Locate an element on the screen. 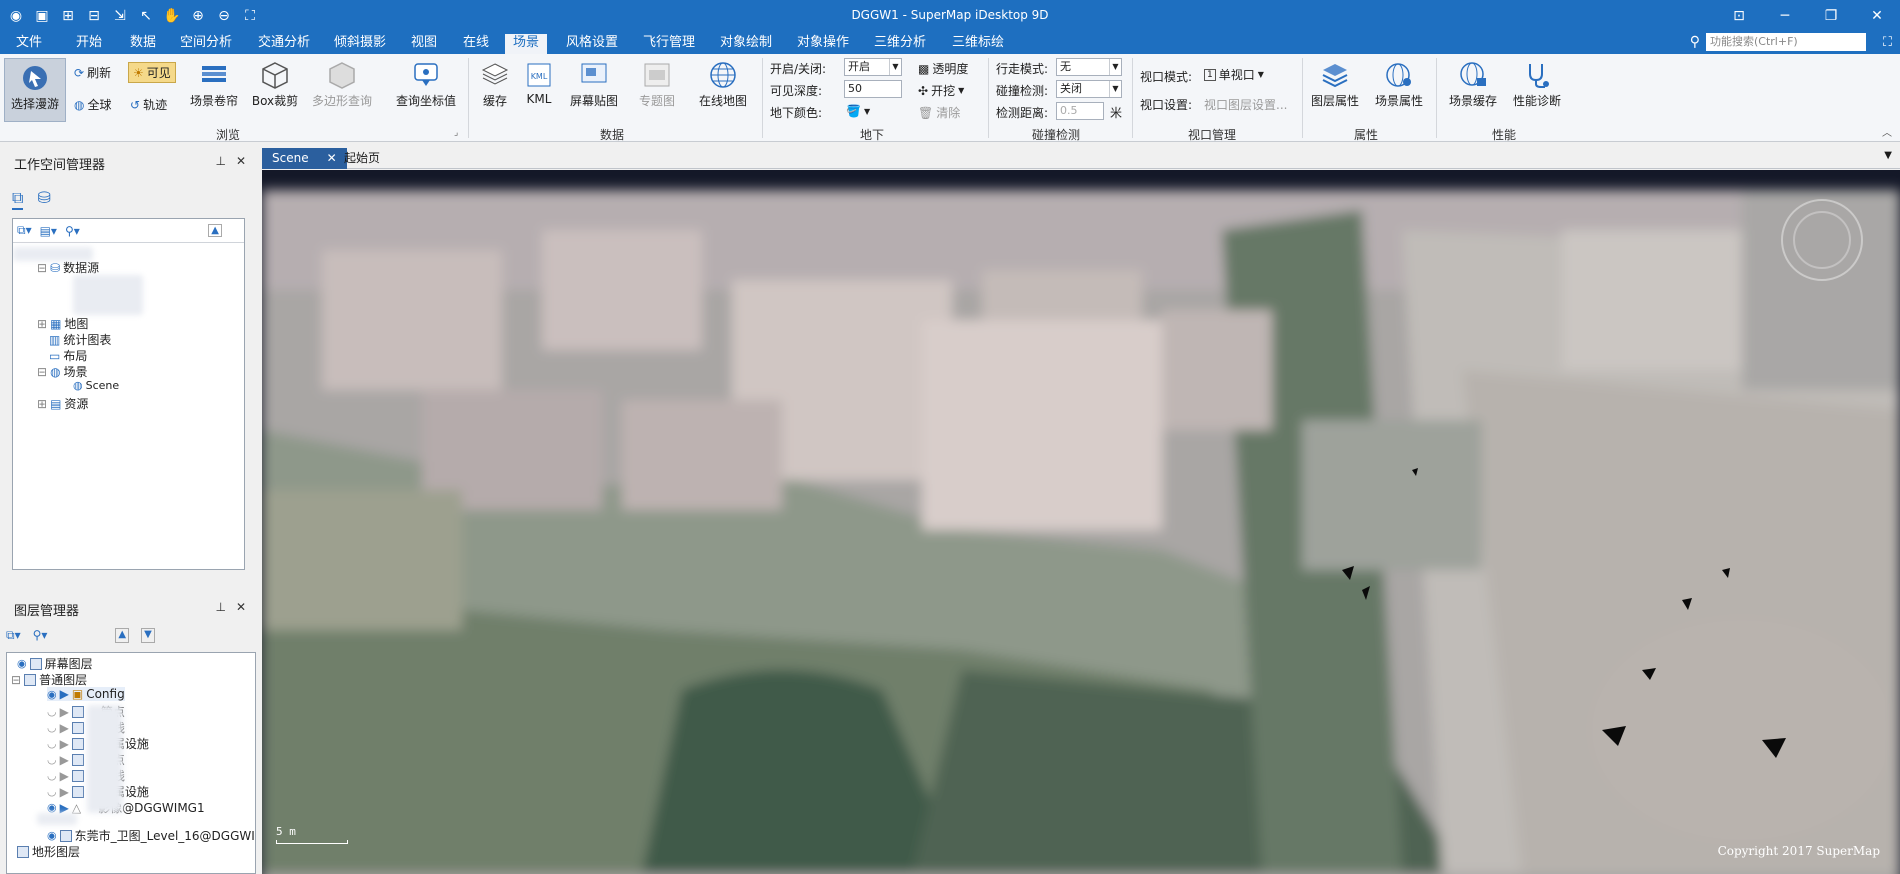 The height and width of the screenshot is (874, 1900). menu-spatial-analysis: 空间分析 is located at coordinates (206, 44).